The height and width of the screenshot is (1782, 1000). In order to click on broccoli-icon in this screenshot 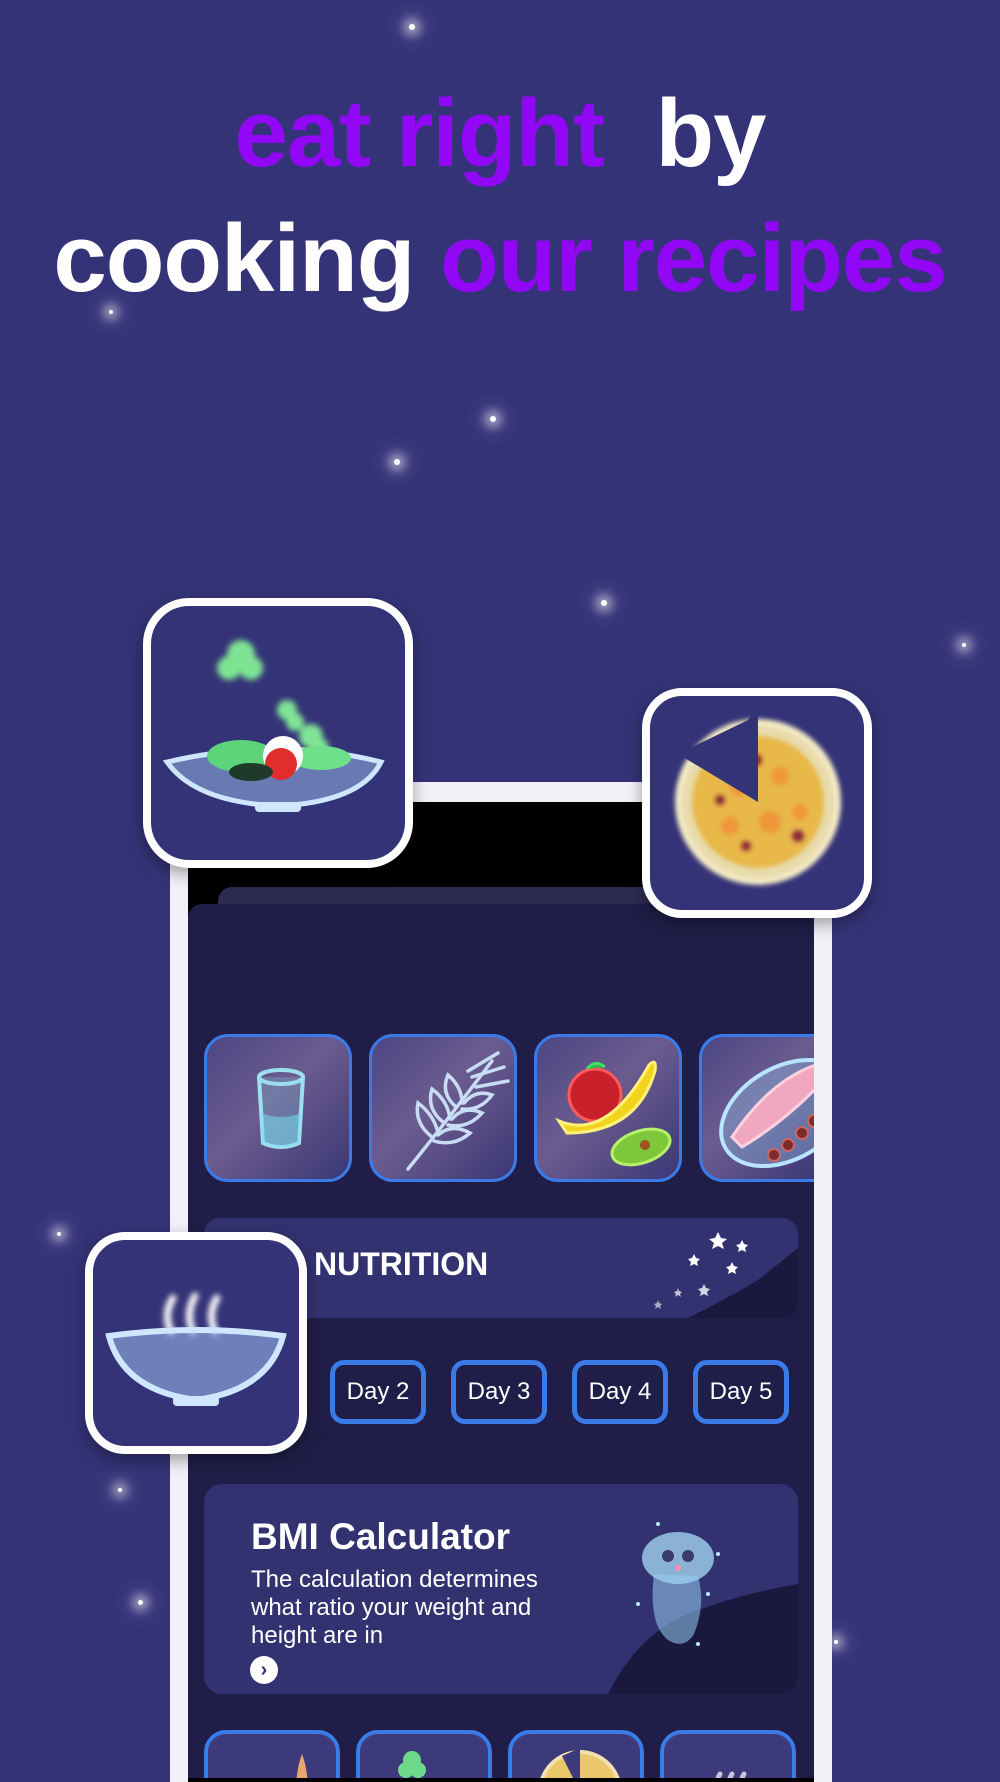, I will do `click(412, 1764)`.